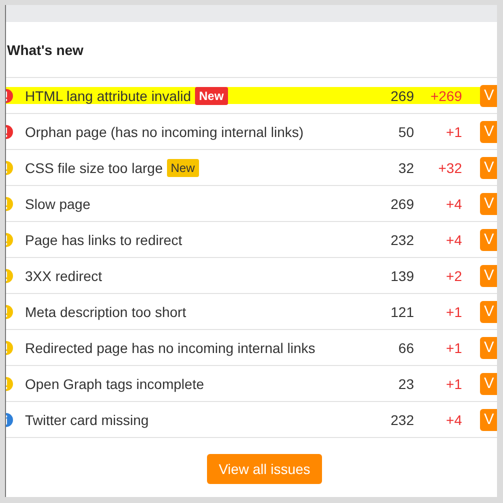 The image size is (503, 503). What do you see at coordinates (164, 132) in the screenshot?
I see `issue-link: Orphan page (has no incoming internal links)` at bounding box center [164, 132].